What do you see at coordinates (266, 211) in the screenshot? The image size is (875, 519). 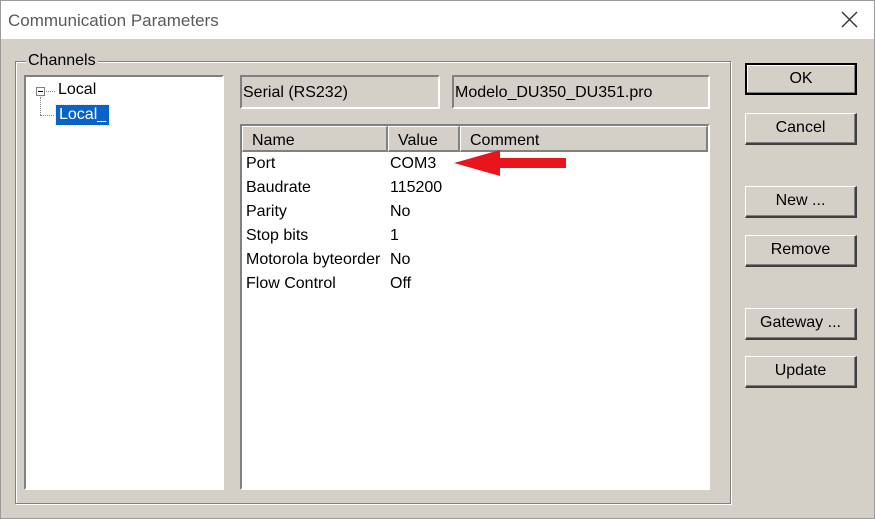 I see `param-name: Parity` at bounding box center [266, 211].